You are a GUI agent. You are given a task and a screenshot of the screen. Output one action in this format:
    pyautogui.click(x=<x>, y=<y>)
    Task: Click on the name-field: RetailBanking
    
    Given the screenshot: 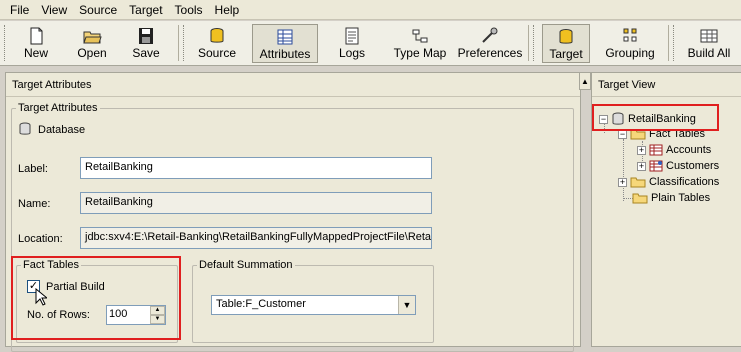 What is the action you would take?
    pyautogui.click(x=256, y=203)
    